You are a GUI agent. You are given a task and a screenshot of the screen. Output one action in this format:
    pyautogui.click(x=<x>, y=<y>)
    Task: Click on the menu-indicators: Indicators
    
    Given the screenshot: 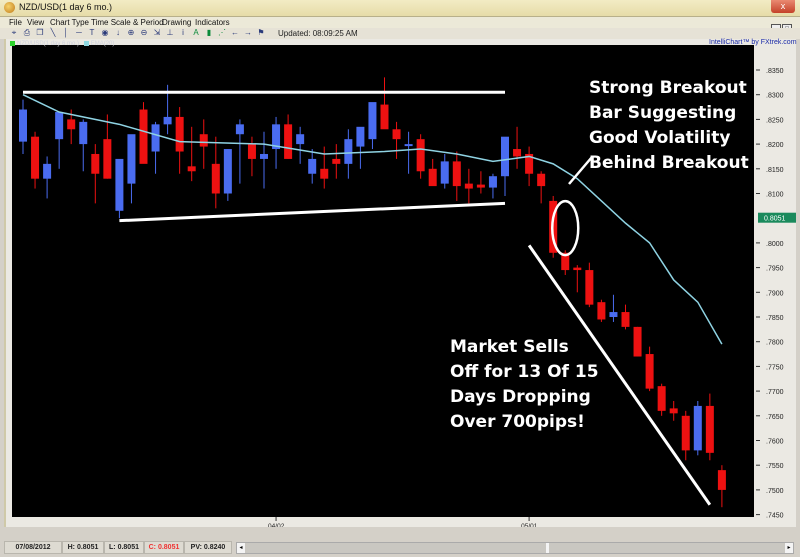 What is the action you would take?
    pyautogui.click(x=212, y=22)
    